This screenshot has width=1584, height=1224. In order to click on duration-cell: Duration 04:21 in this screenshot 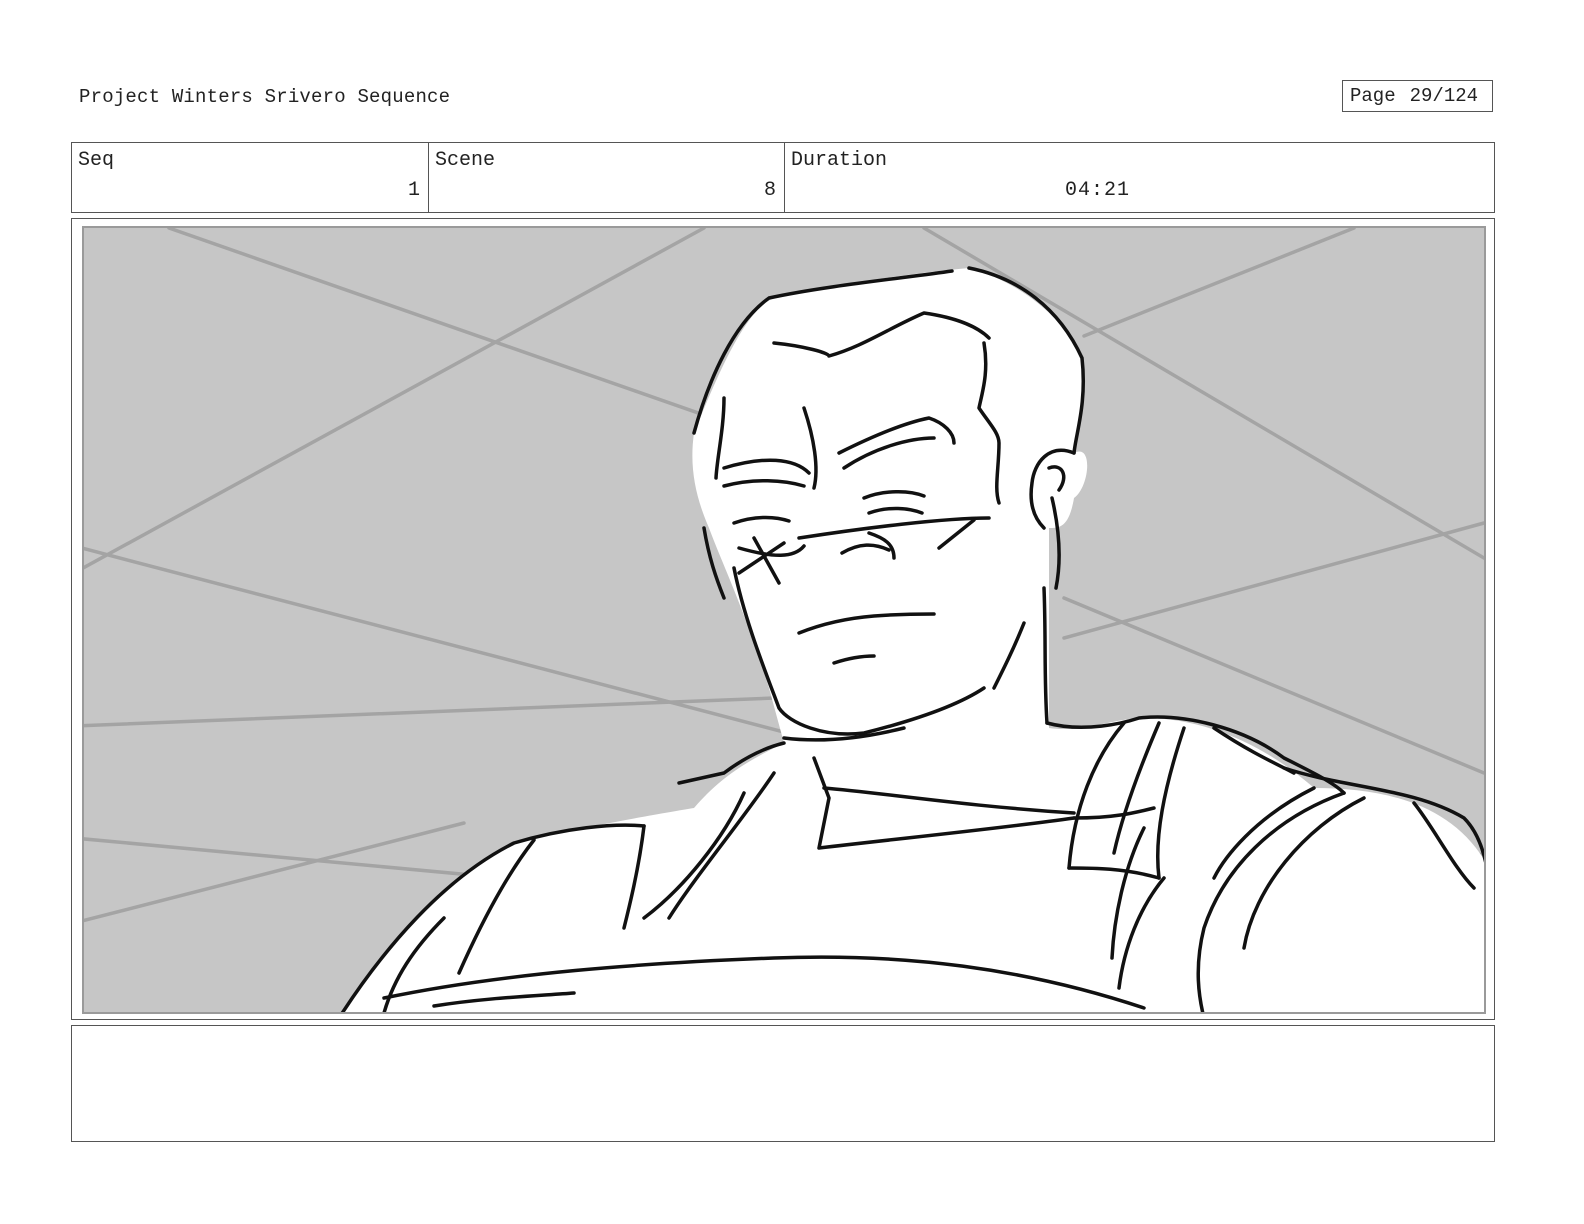, I will do `click(1139, 177)`.